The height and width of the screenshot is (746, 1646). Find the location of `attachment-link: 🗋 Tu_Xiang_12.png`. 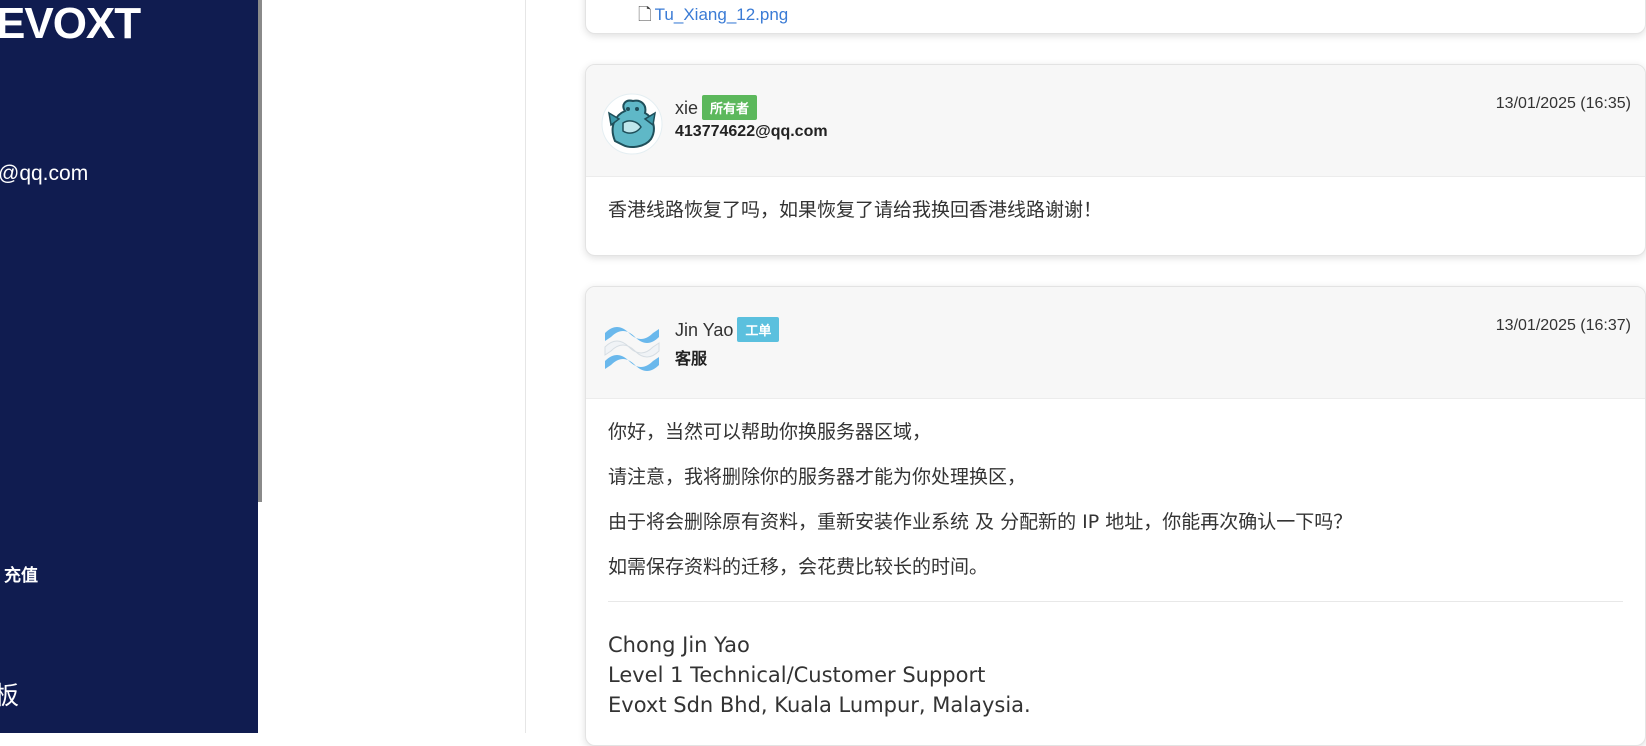

attachment-link: 🗋 Tu_Xiang_12.png is located at coordinates (713, 16).